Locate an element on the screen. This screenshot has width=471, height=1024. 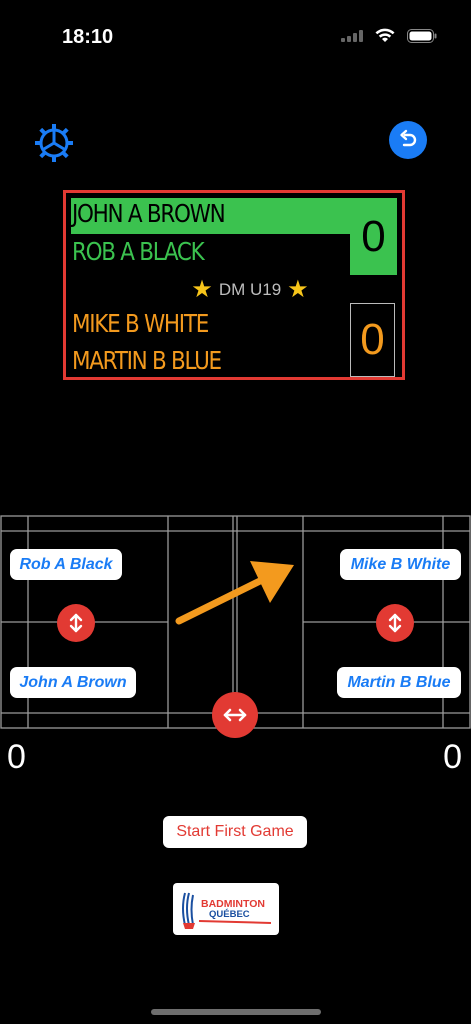
swap-right-players-button is located at coordinates (395, 623).